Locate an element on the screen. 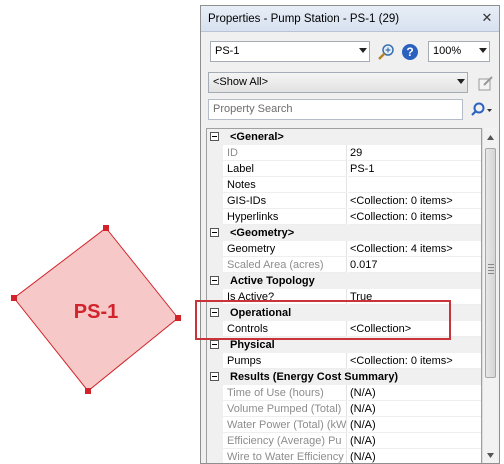 The width and height of the screenshot is (504, 464). property-row: Hyperlinks <Collection: 0 items> is located at coordinates (344, 217).